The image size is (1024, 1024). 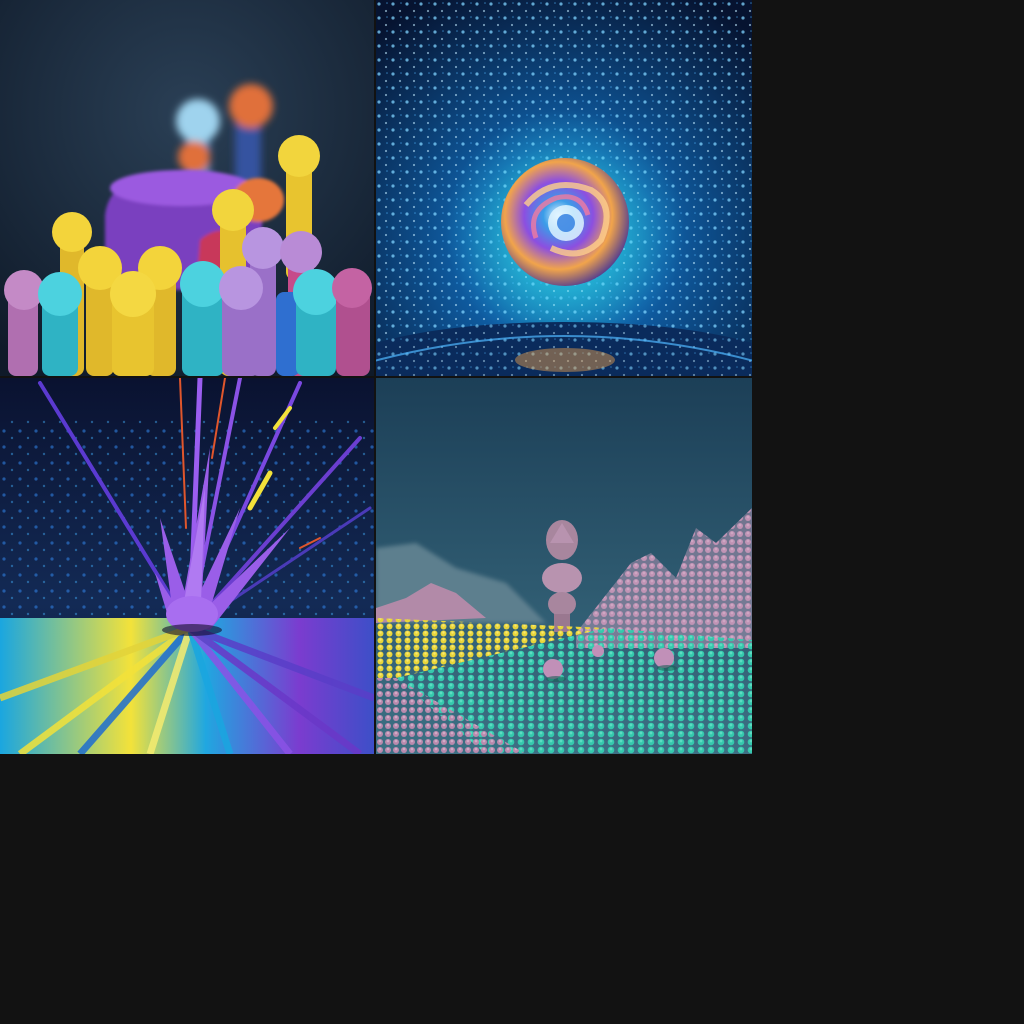 I want to click on image-tile-clay-pegs, so click(x=187, y=188).